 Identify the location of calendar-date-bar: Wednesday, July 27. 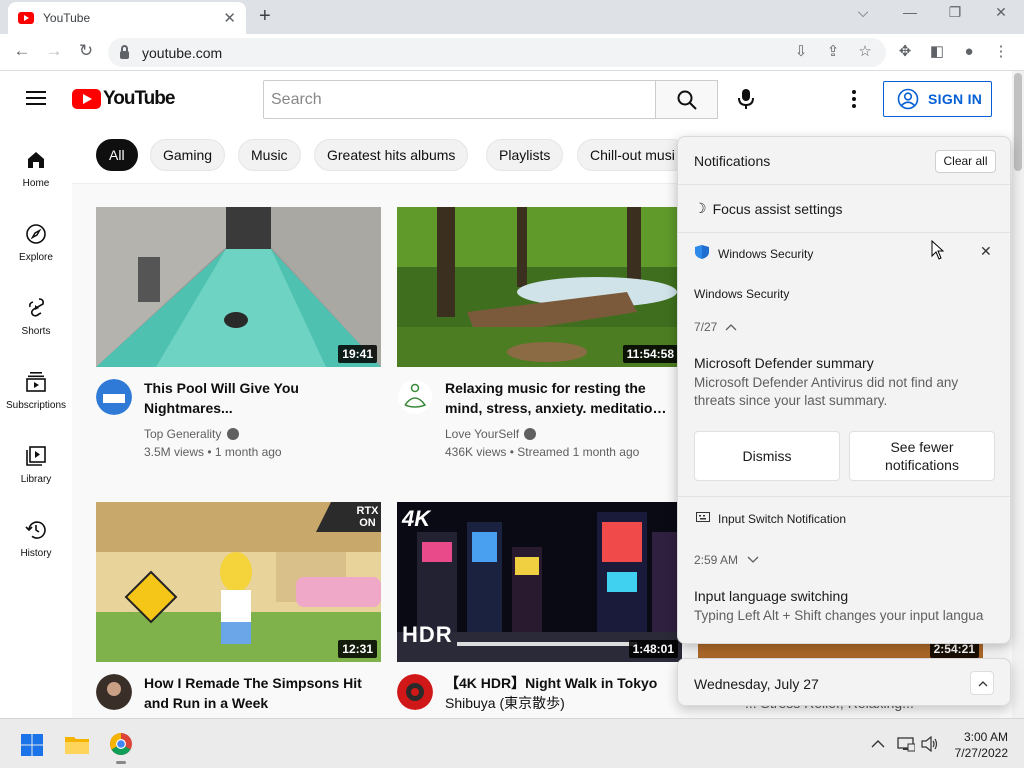
(844, 682).